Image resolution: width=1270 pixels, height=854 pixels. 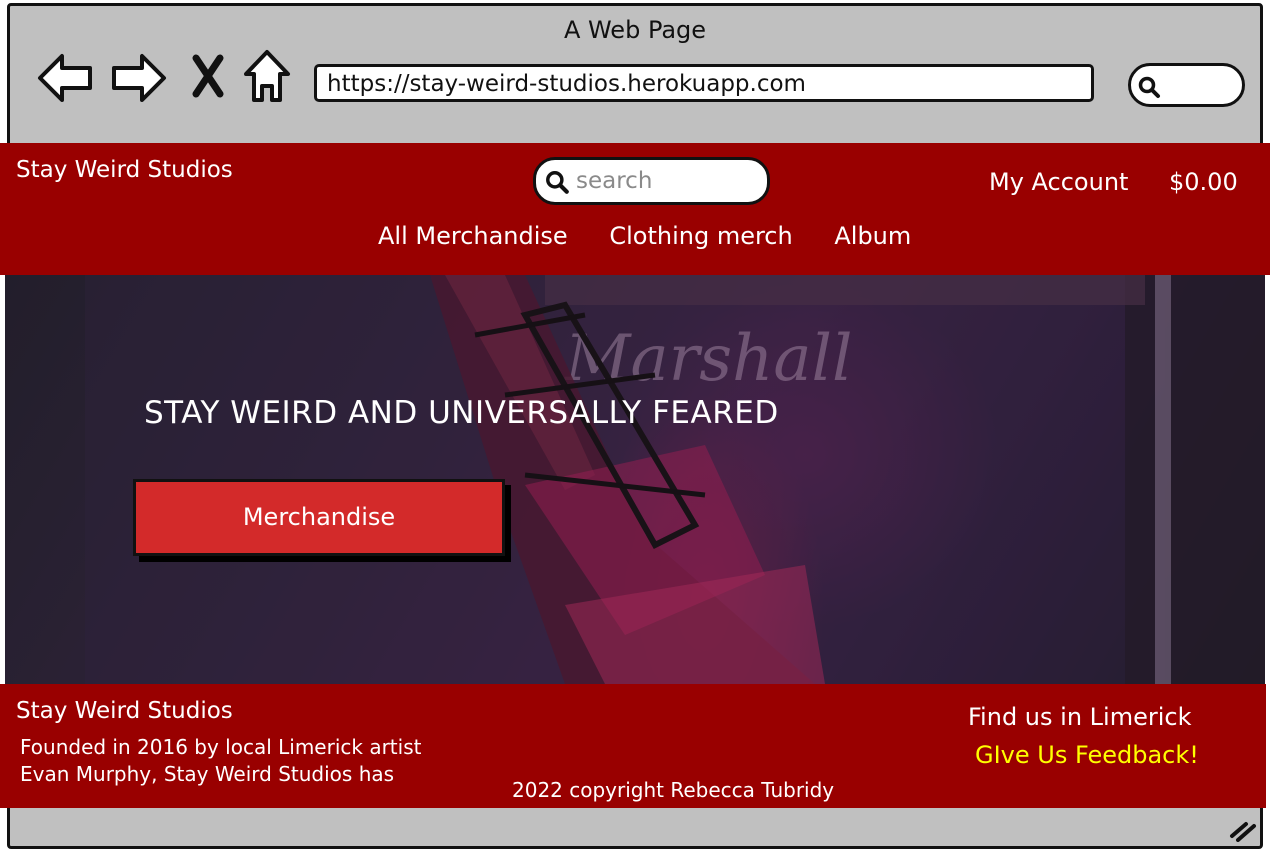 I want to click on home-icon, so click(x=267, y=76).